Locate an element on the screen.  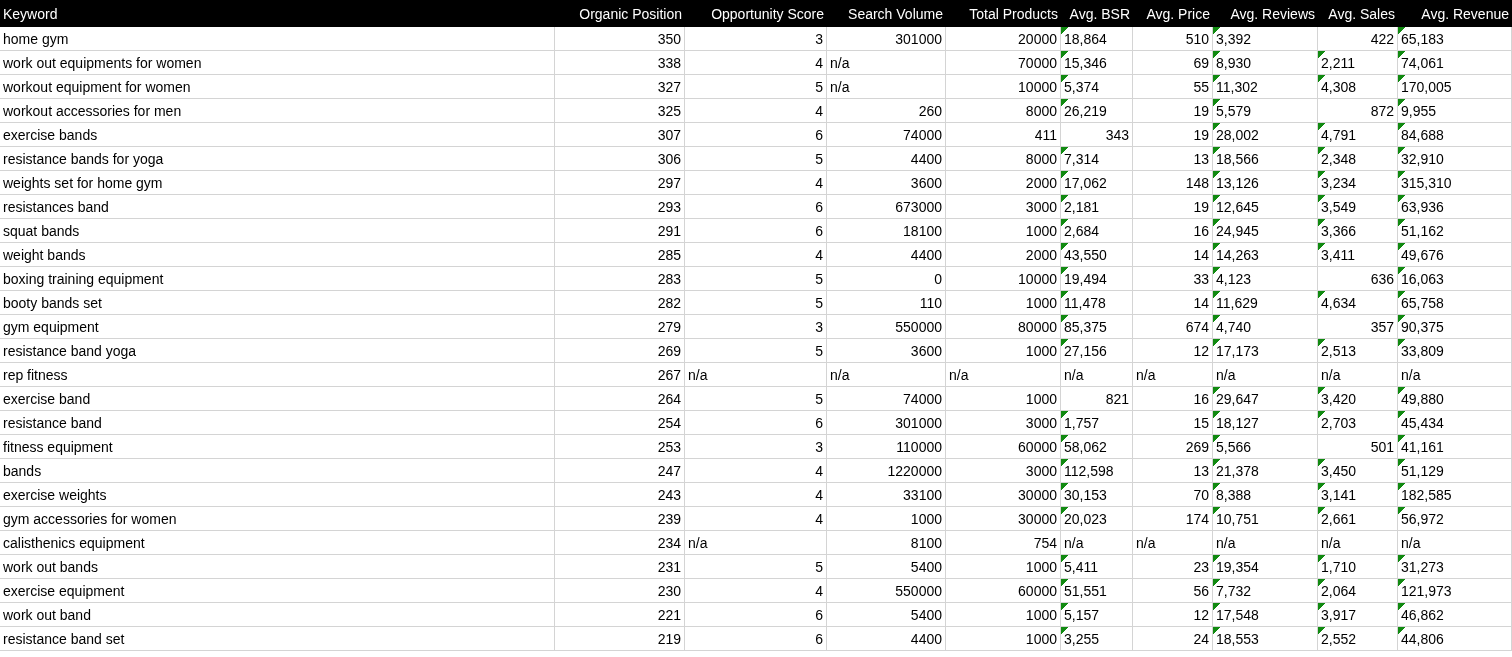
table-cell: 14,263 is located at coordinates (1265, 255).